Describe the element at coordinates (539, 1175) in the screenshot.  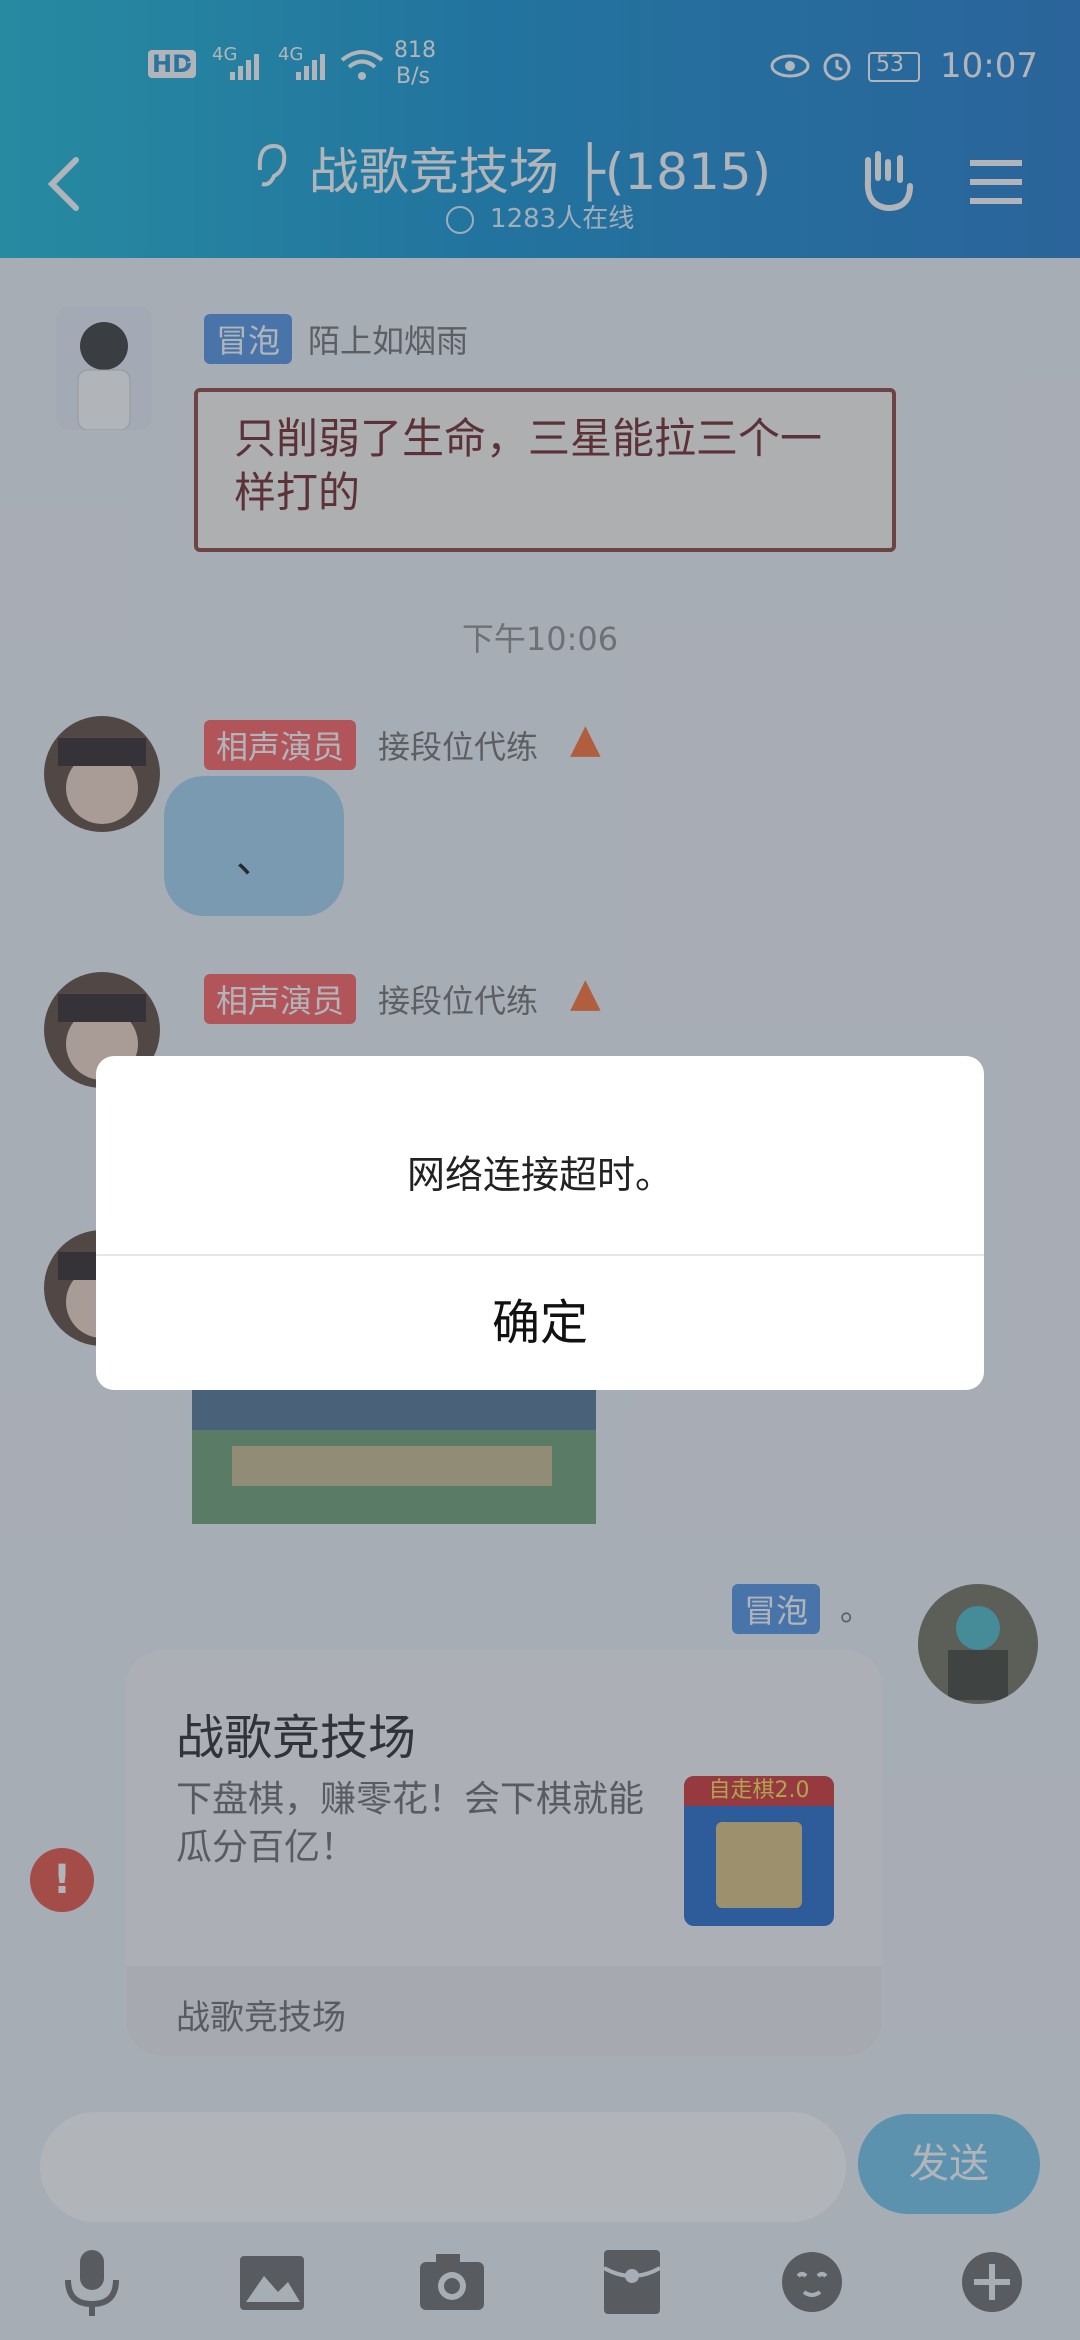
I see `dialog-message: 网络连接超时。` at that location.